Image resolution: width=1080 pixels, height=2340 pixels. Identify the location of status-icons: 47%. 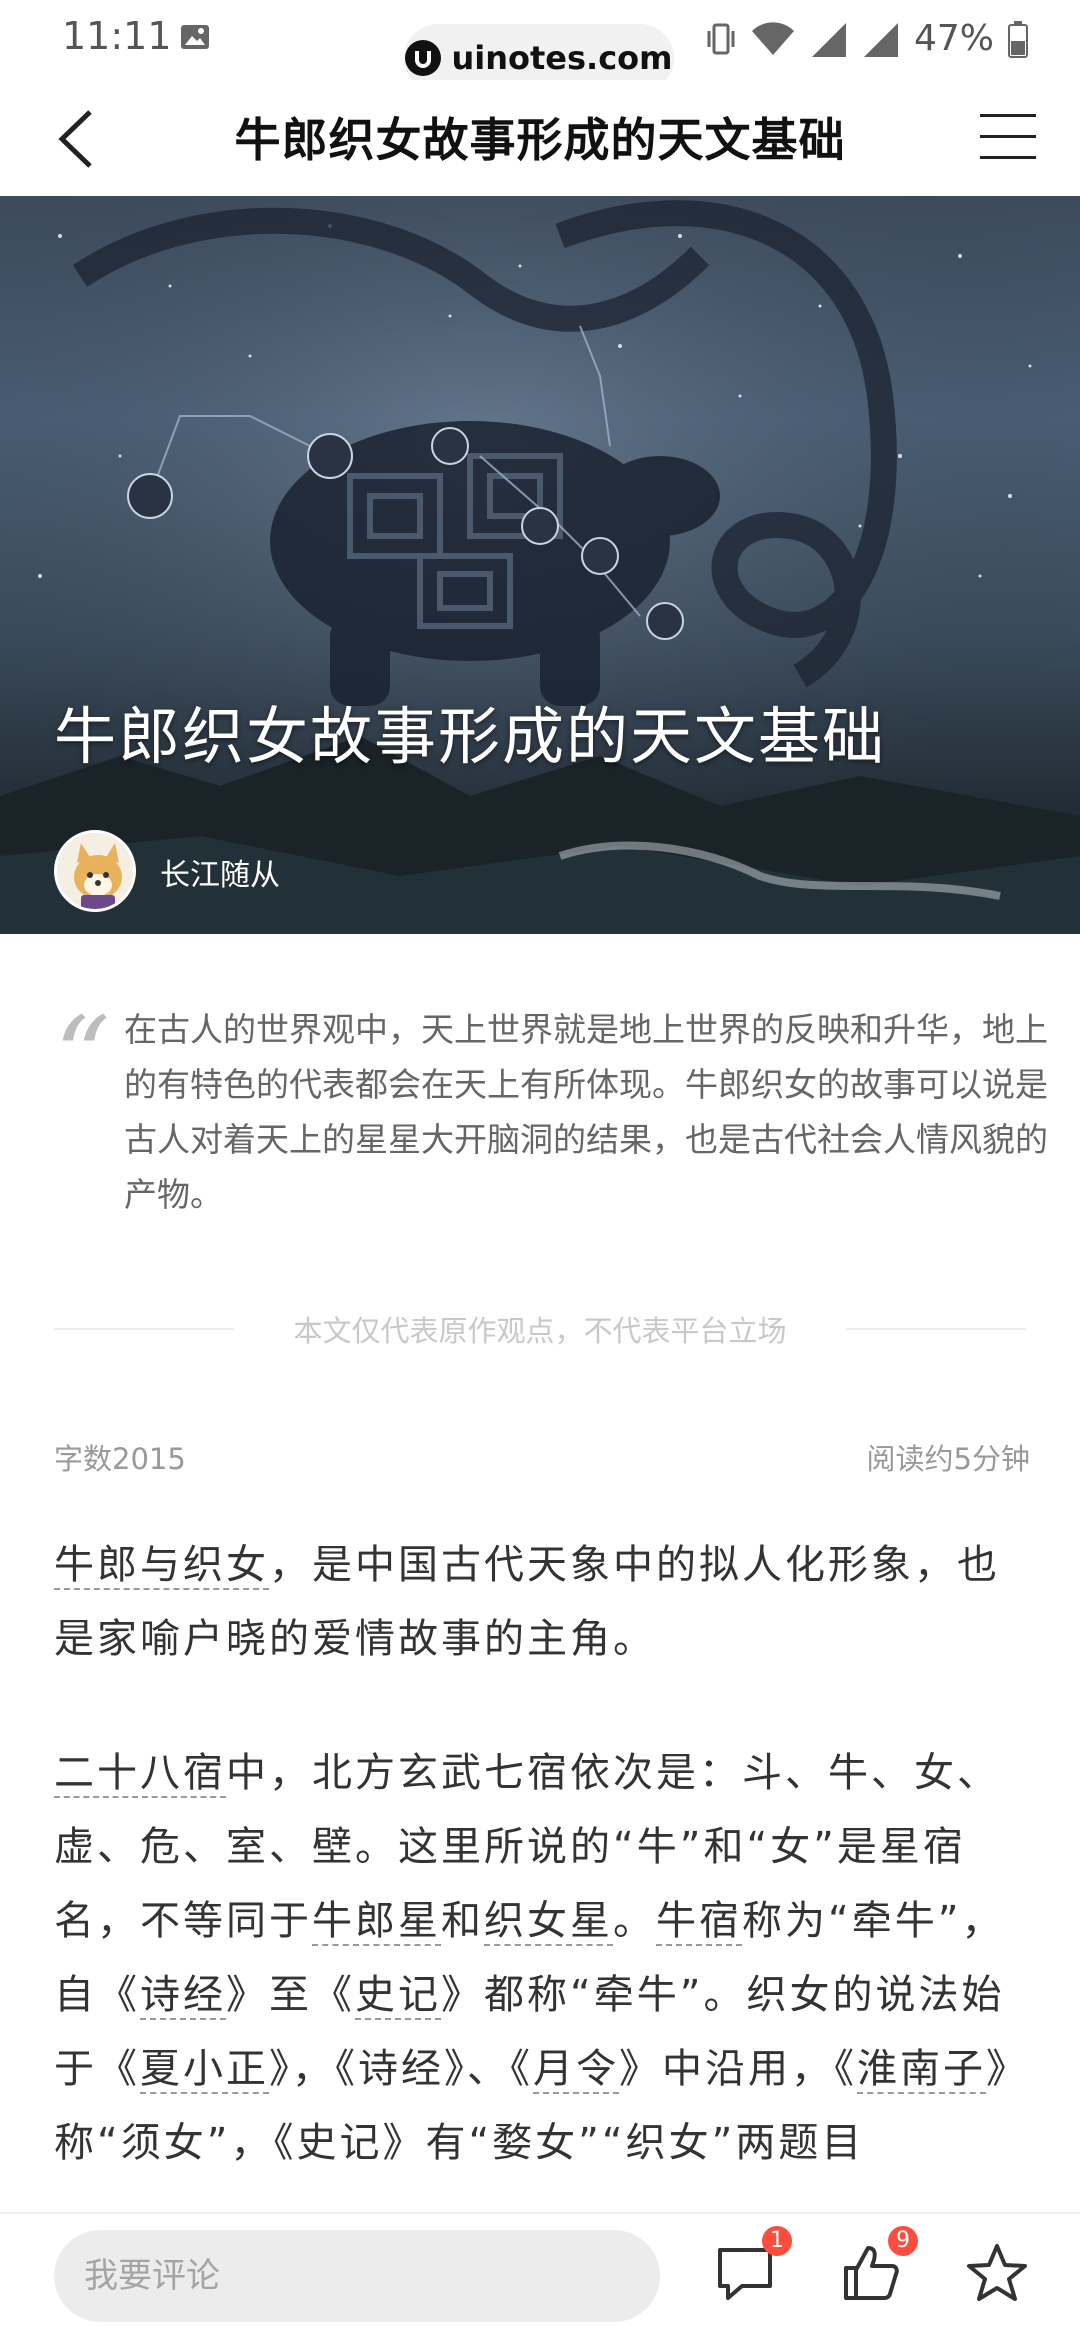
(867, 38).